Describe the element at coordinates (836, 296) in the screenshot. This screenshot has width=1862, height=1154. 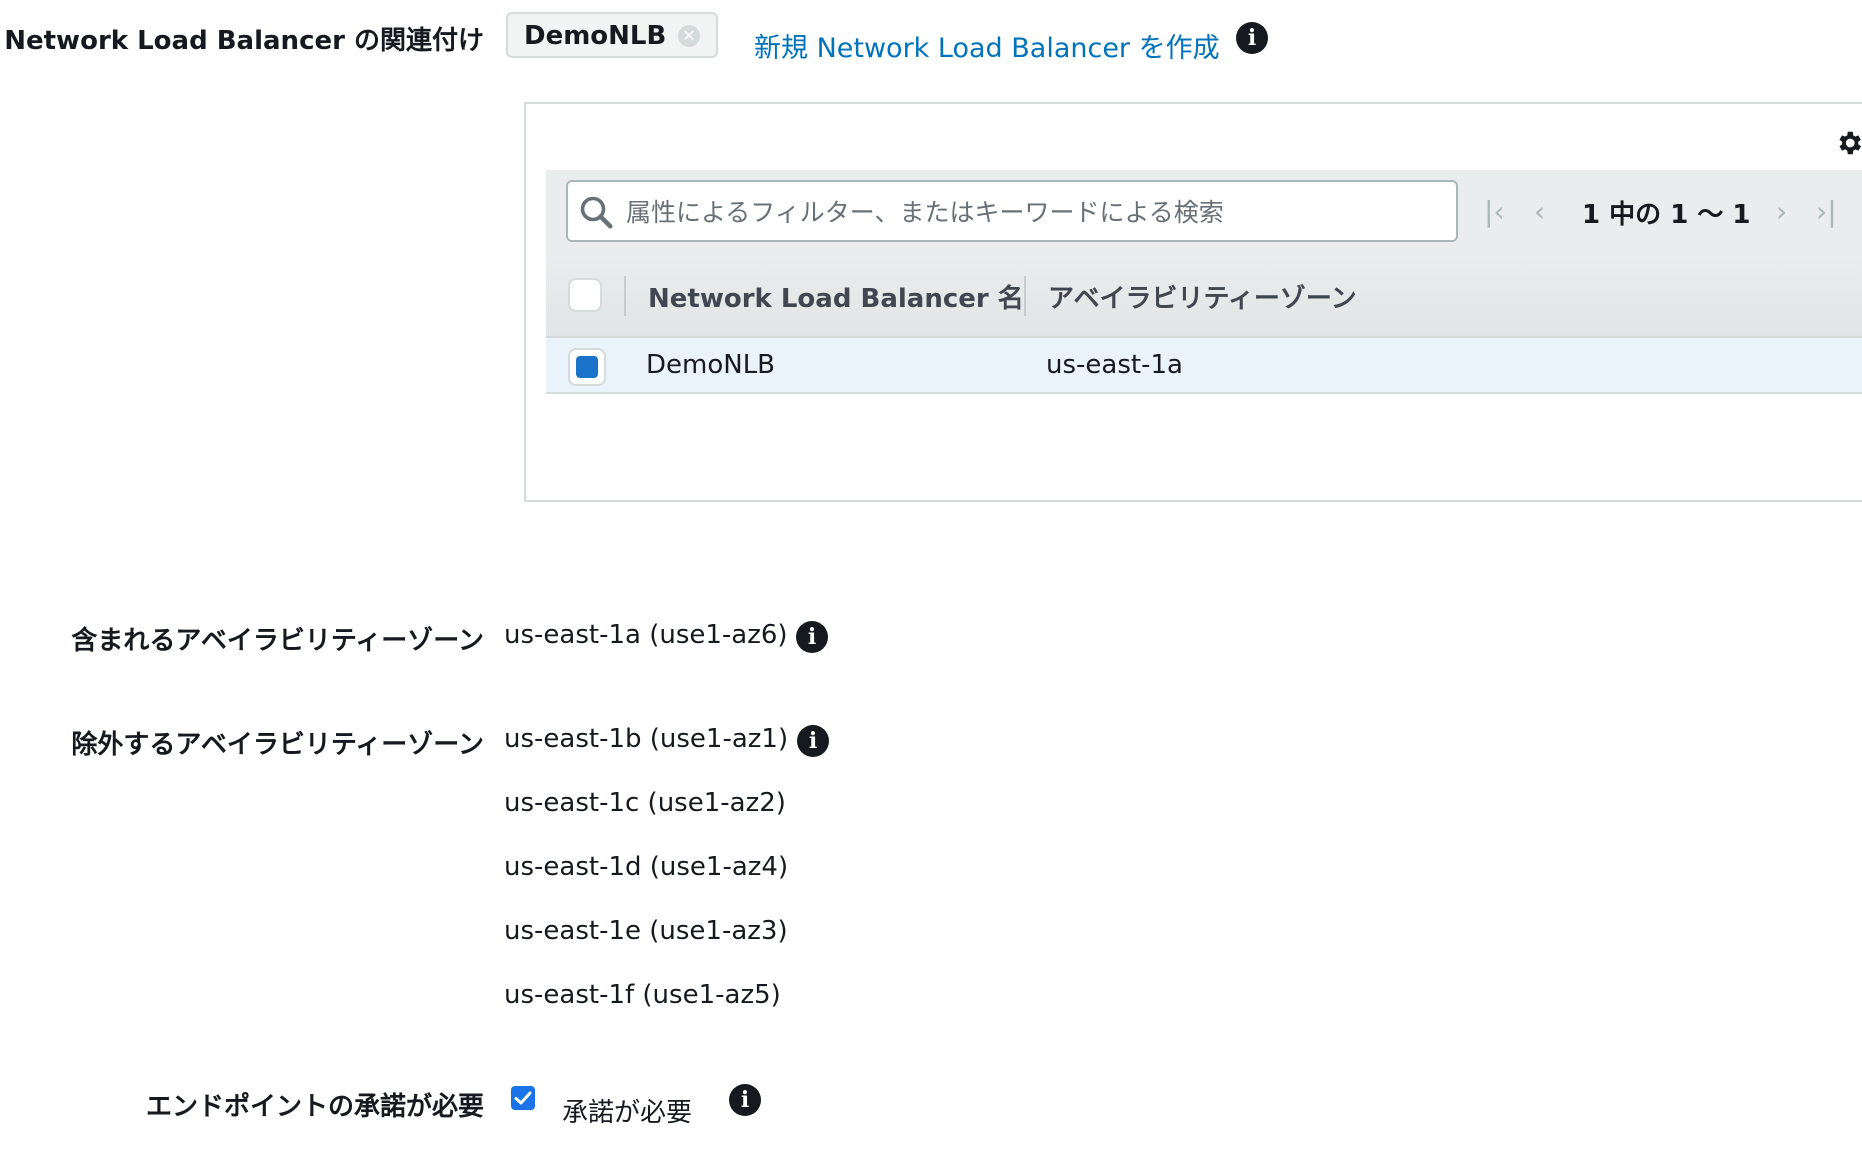
I see `column-header-name: Network Load Balancer 名` at that location.